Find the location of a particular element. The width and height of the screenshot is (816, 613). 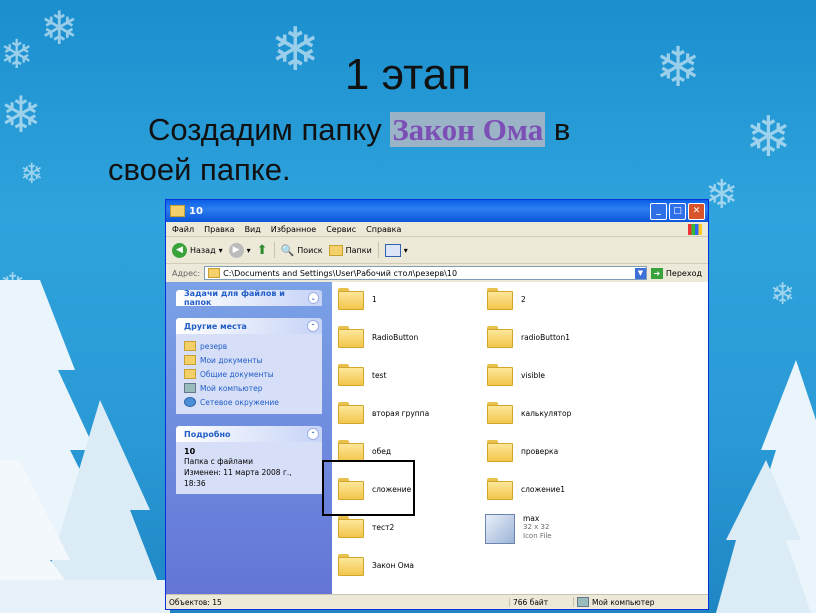

place-item-shared-documents: Общие документы is located at coordinates (249, 374).